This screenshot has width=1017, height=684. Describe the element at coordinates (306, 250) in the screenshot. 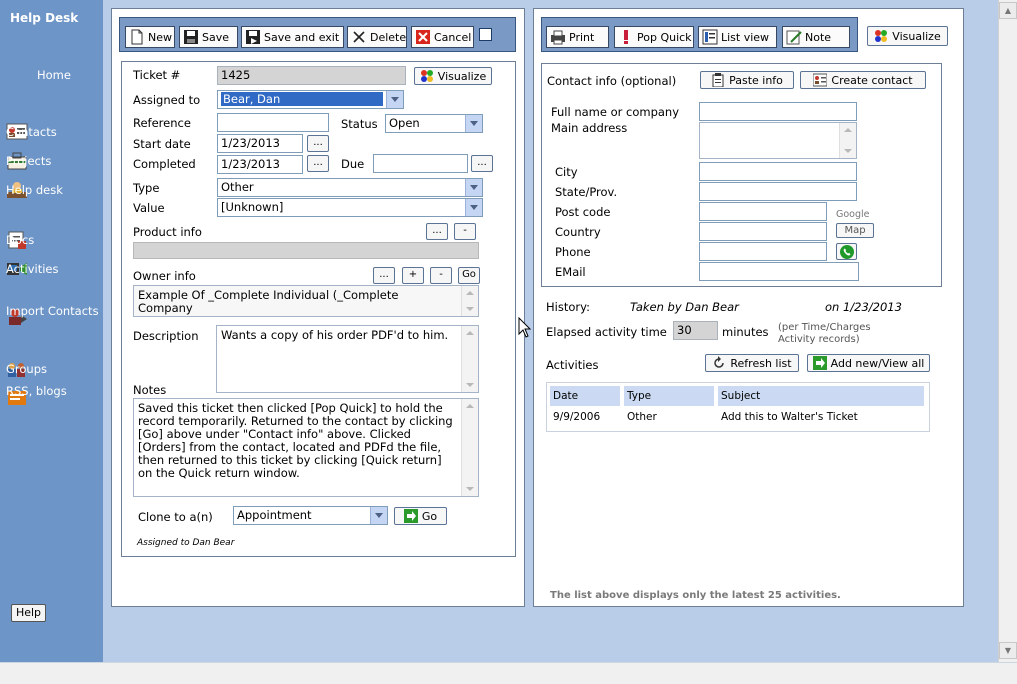

I see `product-info-field` at that location.